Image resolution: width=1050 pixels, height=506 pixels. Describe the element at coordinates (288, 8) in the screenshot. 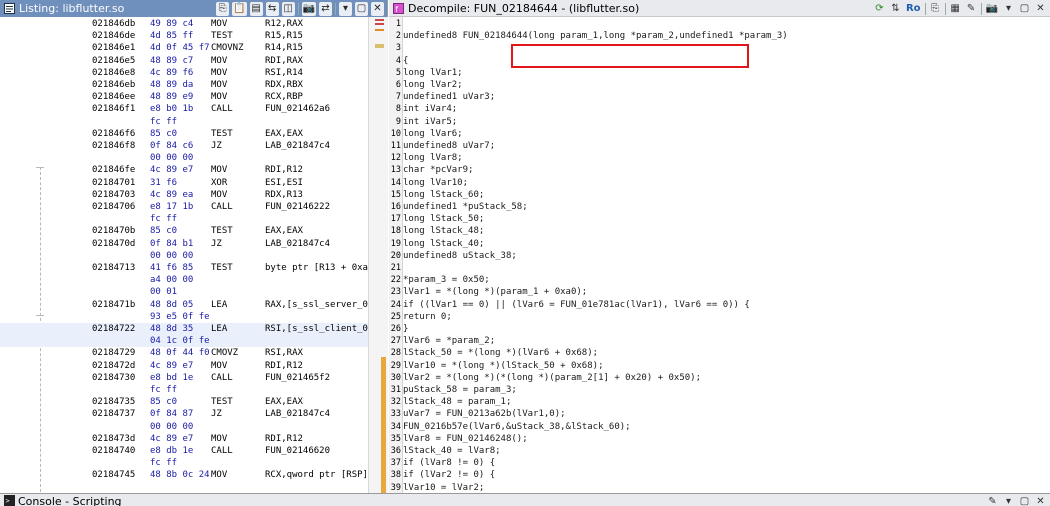

I see `toggle-header-icon: ◫` at that location.